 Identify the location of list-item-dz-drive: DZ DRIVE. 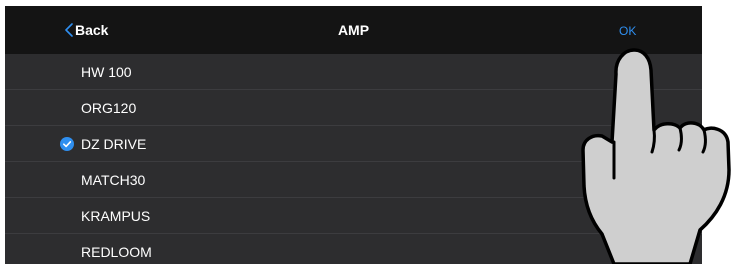
(353, 144).